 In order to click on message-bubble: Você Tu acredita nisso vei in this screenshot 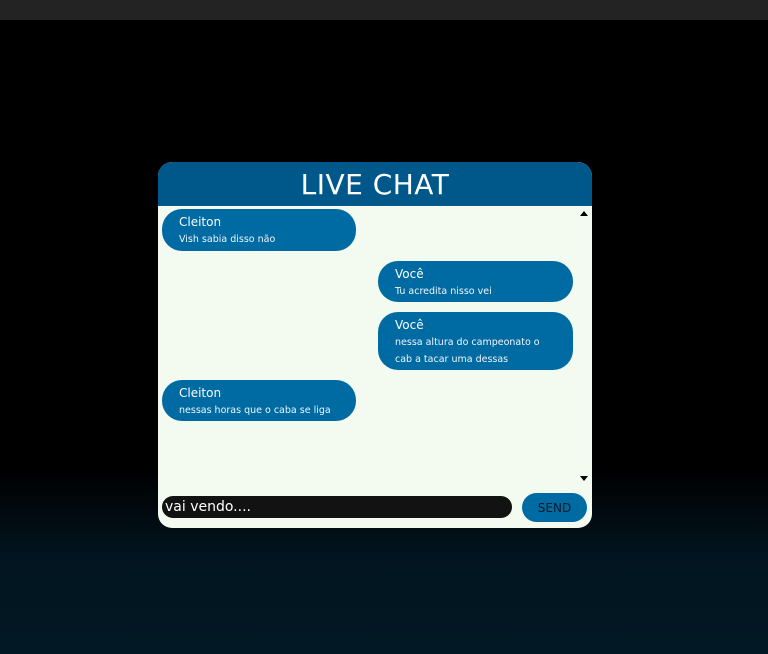, I will do `click(475, 281)`.